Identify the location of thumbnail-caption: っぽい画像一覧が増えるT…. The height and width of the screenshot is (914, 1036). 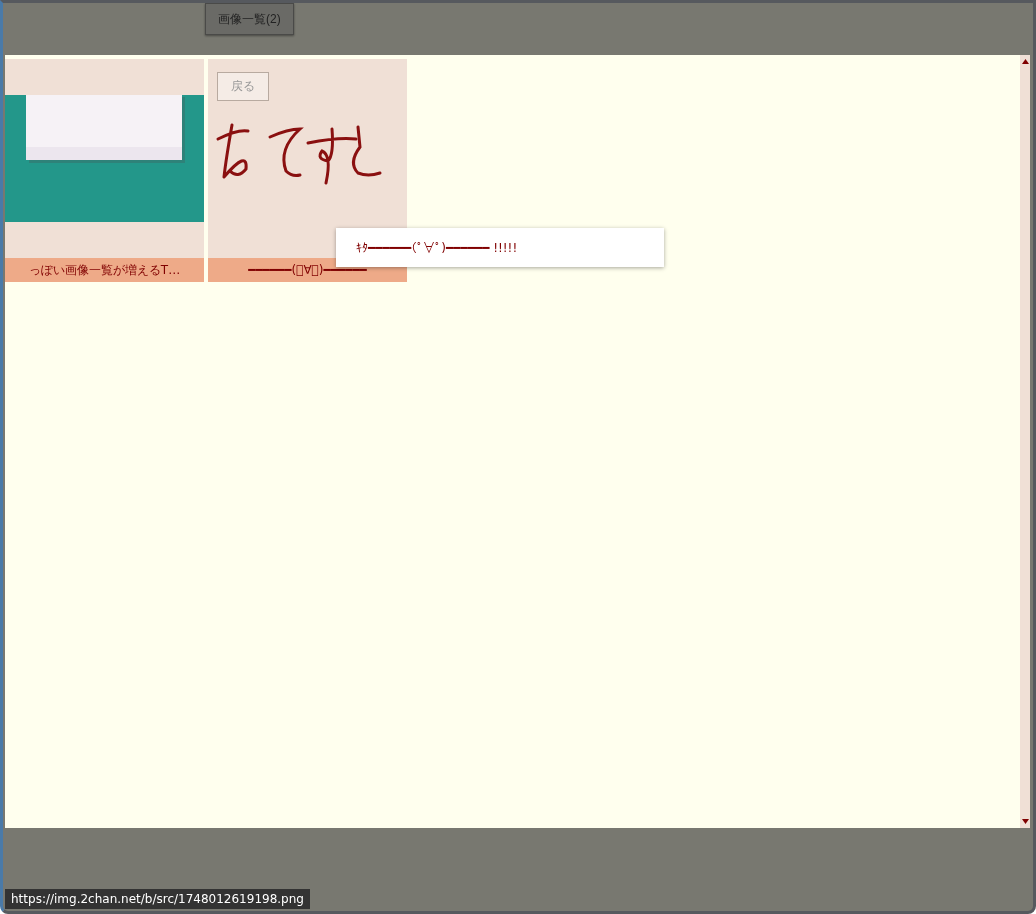
(104, 270).